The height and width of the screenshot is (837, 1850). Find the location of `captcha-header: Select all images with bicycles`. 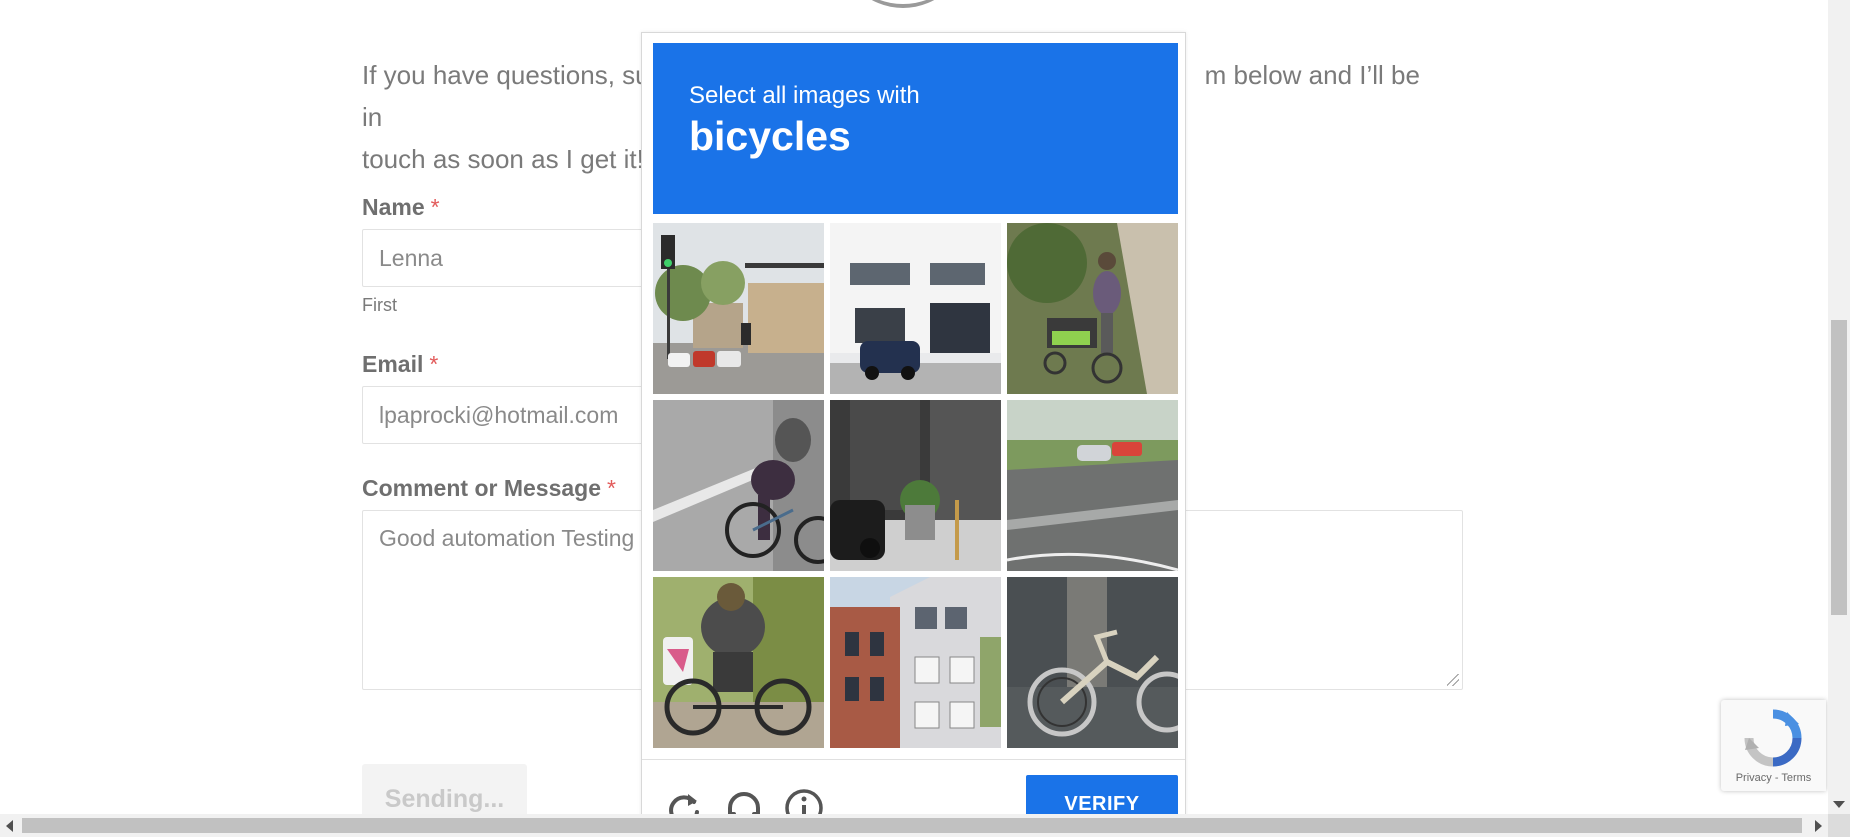

captcha-header: Select all images with bicycles is located at coordinates (915, 128).